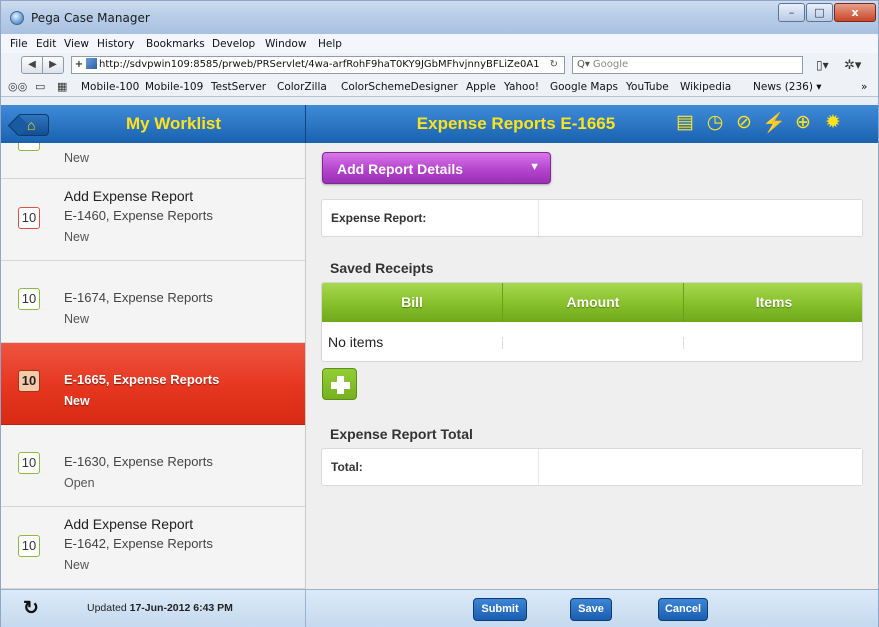 This screenshot has width=879, height=627. I want to click on empty-table-message: No items, so click(356, 342).